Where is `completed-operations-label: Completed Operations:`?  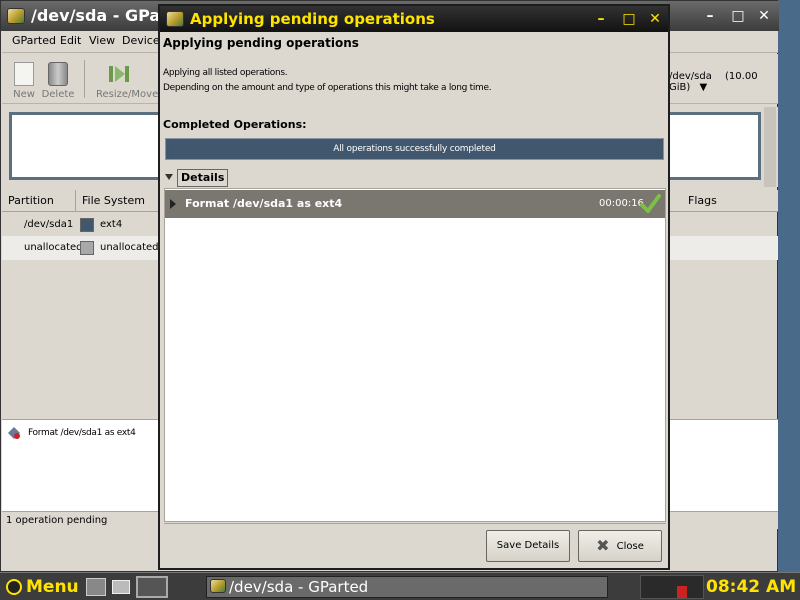 completed-operations-label: Completed Operations: is located at coordinates (235, 124).